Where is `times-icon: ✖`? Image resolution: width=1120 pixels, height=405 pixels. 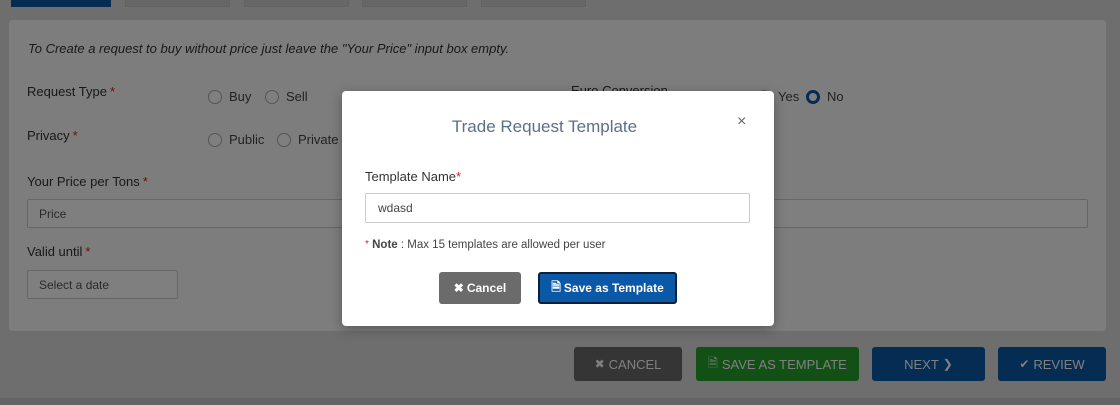
times-icon: ✖ is located at coordinates (458, 288).